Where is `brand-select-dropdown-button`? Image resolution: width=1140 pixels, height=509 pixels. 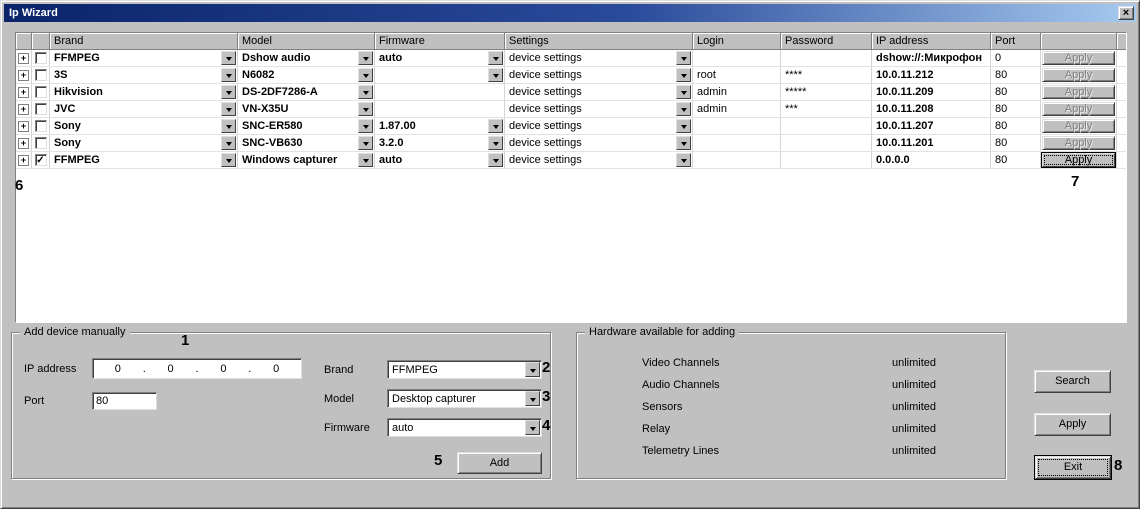 brand-select-dropdown-button is located at coordinates (532, 369).